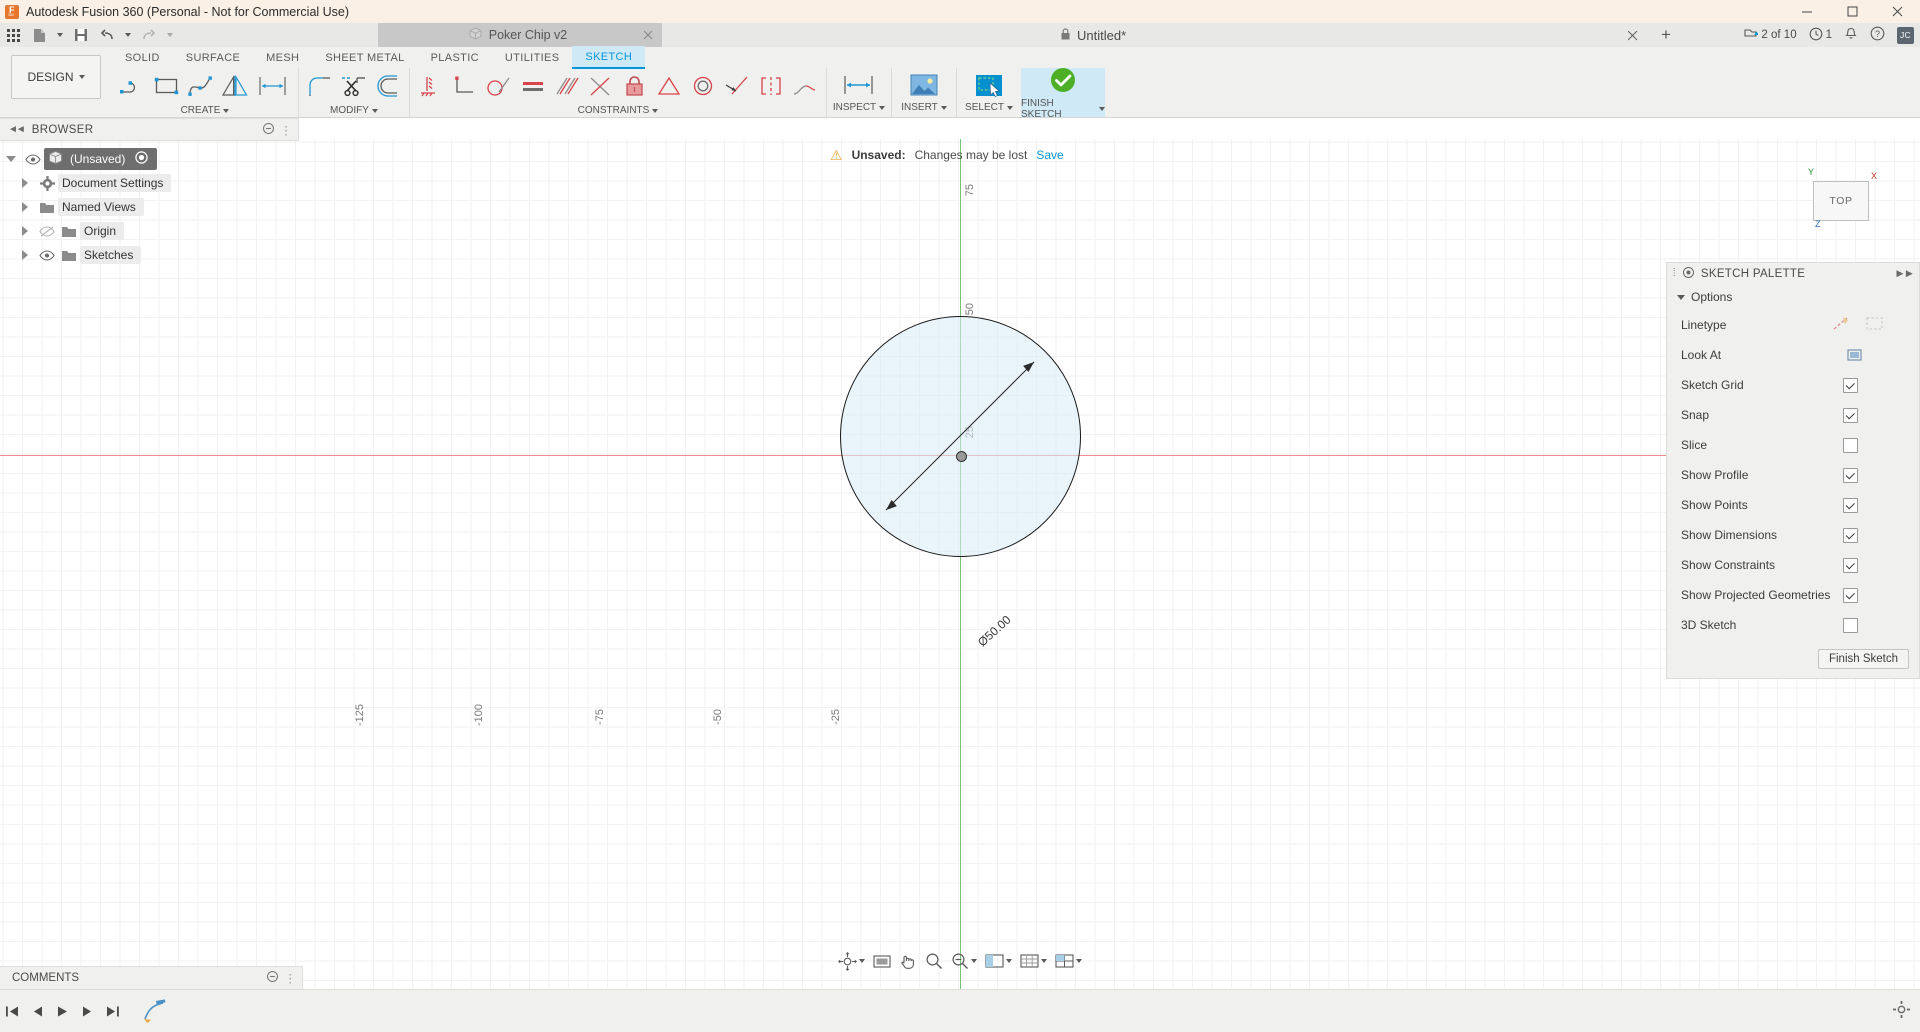  Describe the element at coordinates (1068, 961) in the screenshot. I see `viewports-icon` at that location.